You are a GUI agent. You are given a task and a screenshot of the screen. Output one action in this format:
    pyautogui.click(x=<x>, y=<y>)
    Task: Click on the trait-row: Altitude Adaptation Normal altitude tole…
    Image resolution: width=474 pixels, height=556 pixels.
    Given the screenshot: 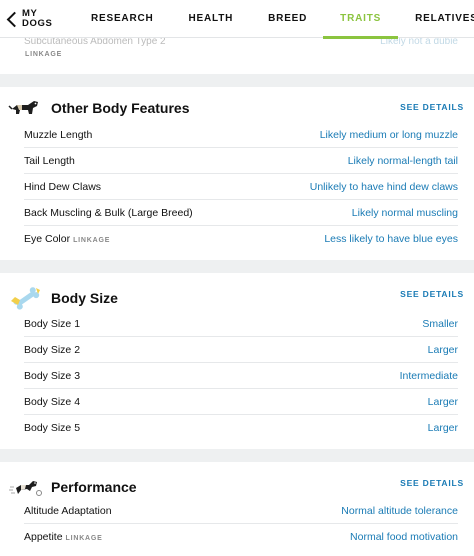 What is the action you would take?
    pyautogui.click(x=241, y=511)
    